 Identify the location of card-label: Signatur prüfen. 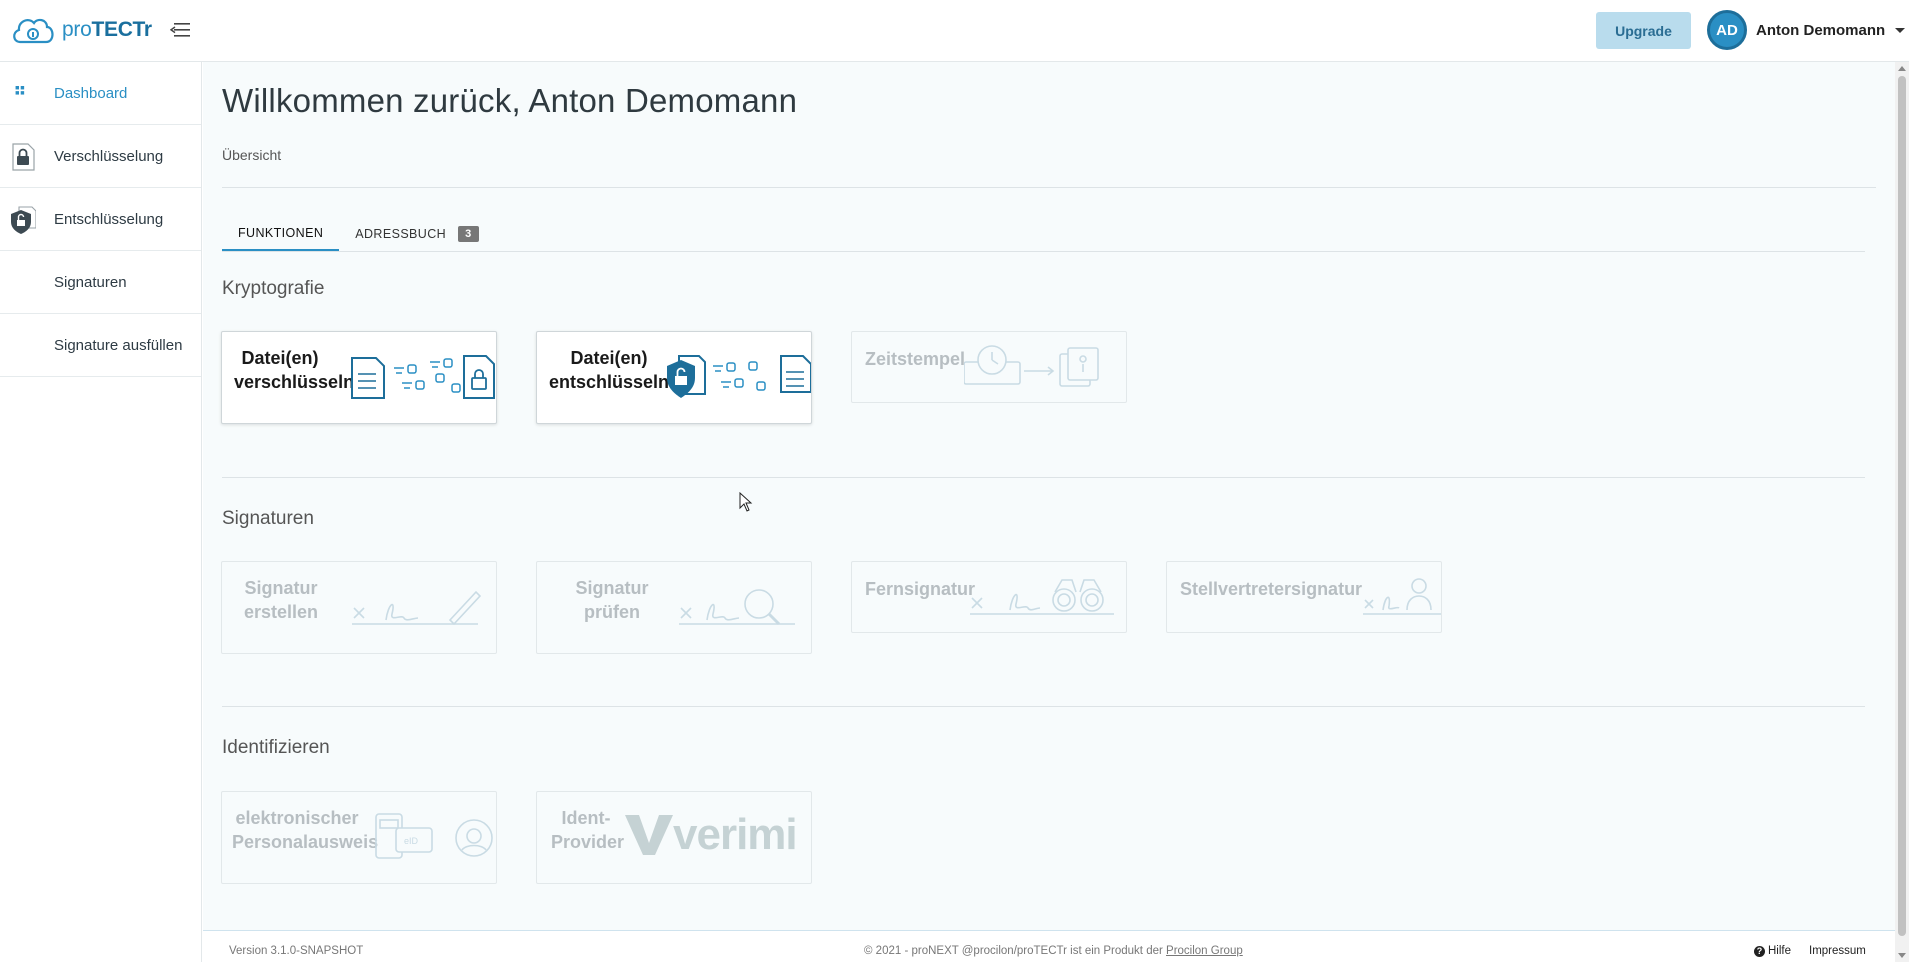
(612, 600).